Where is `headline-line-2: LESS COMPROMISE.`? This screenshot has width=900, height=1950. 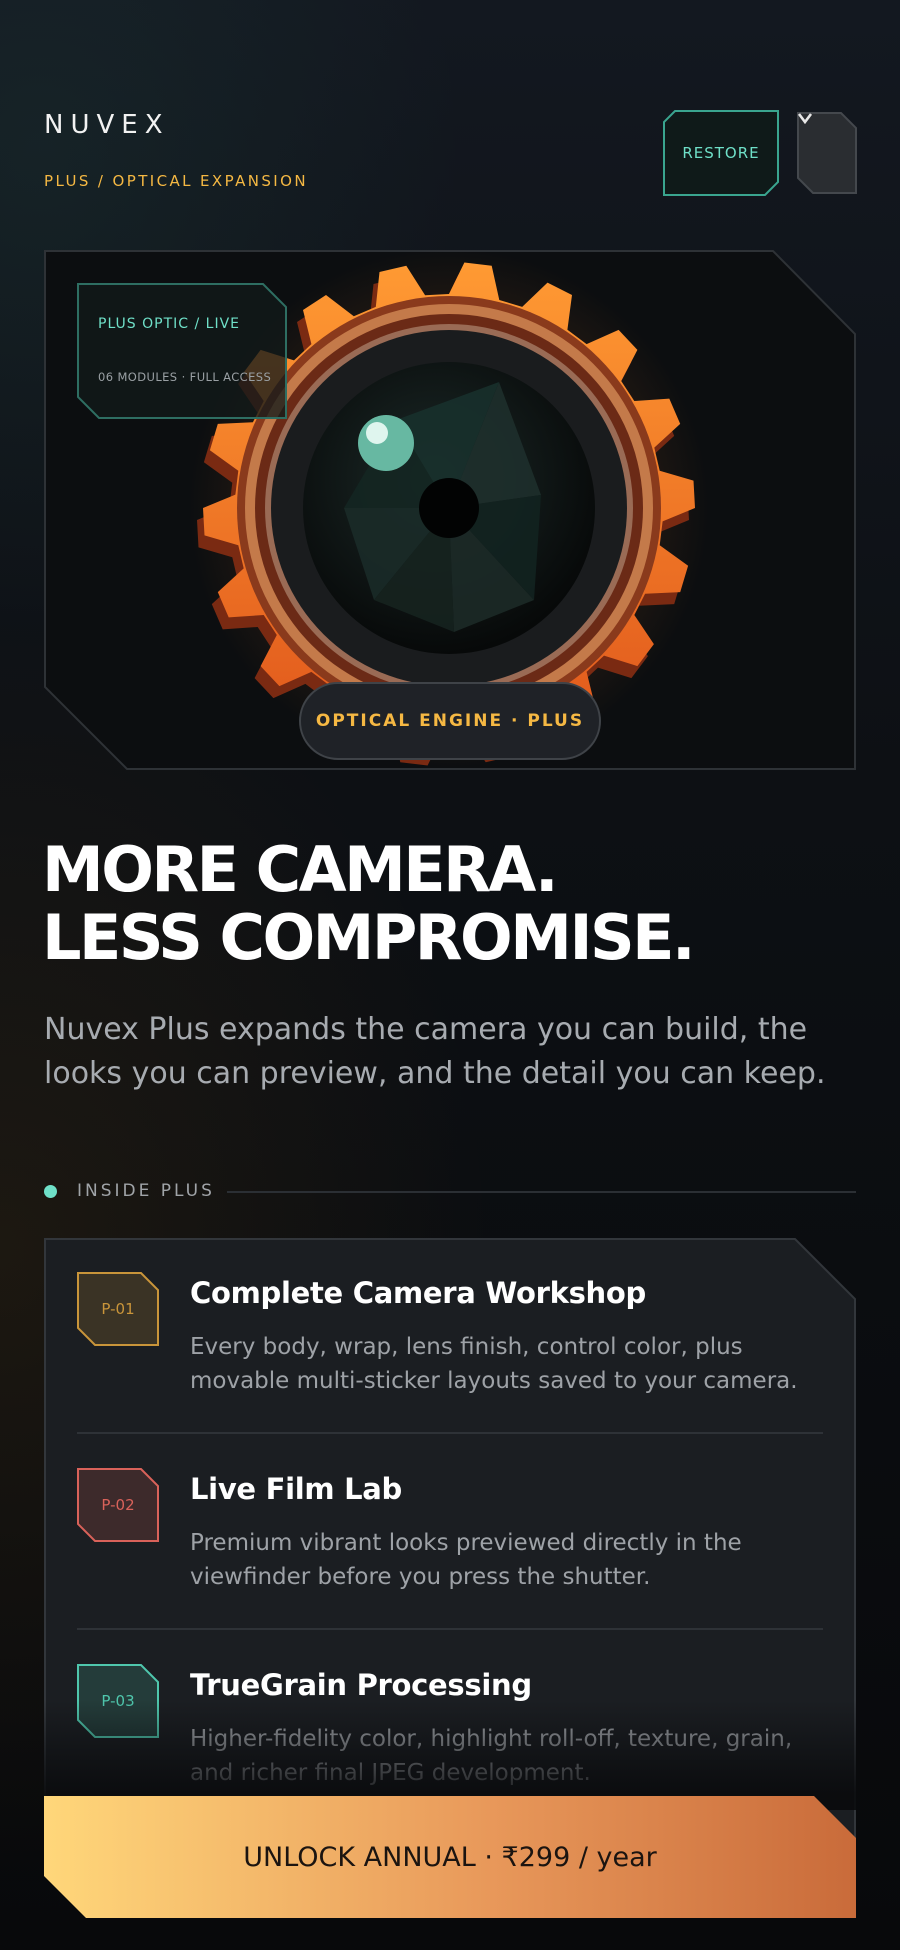 headline-line-2: LESS COMPROMISE. is located at coordinates (369, 937).